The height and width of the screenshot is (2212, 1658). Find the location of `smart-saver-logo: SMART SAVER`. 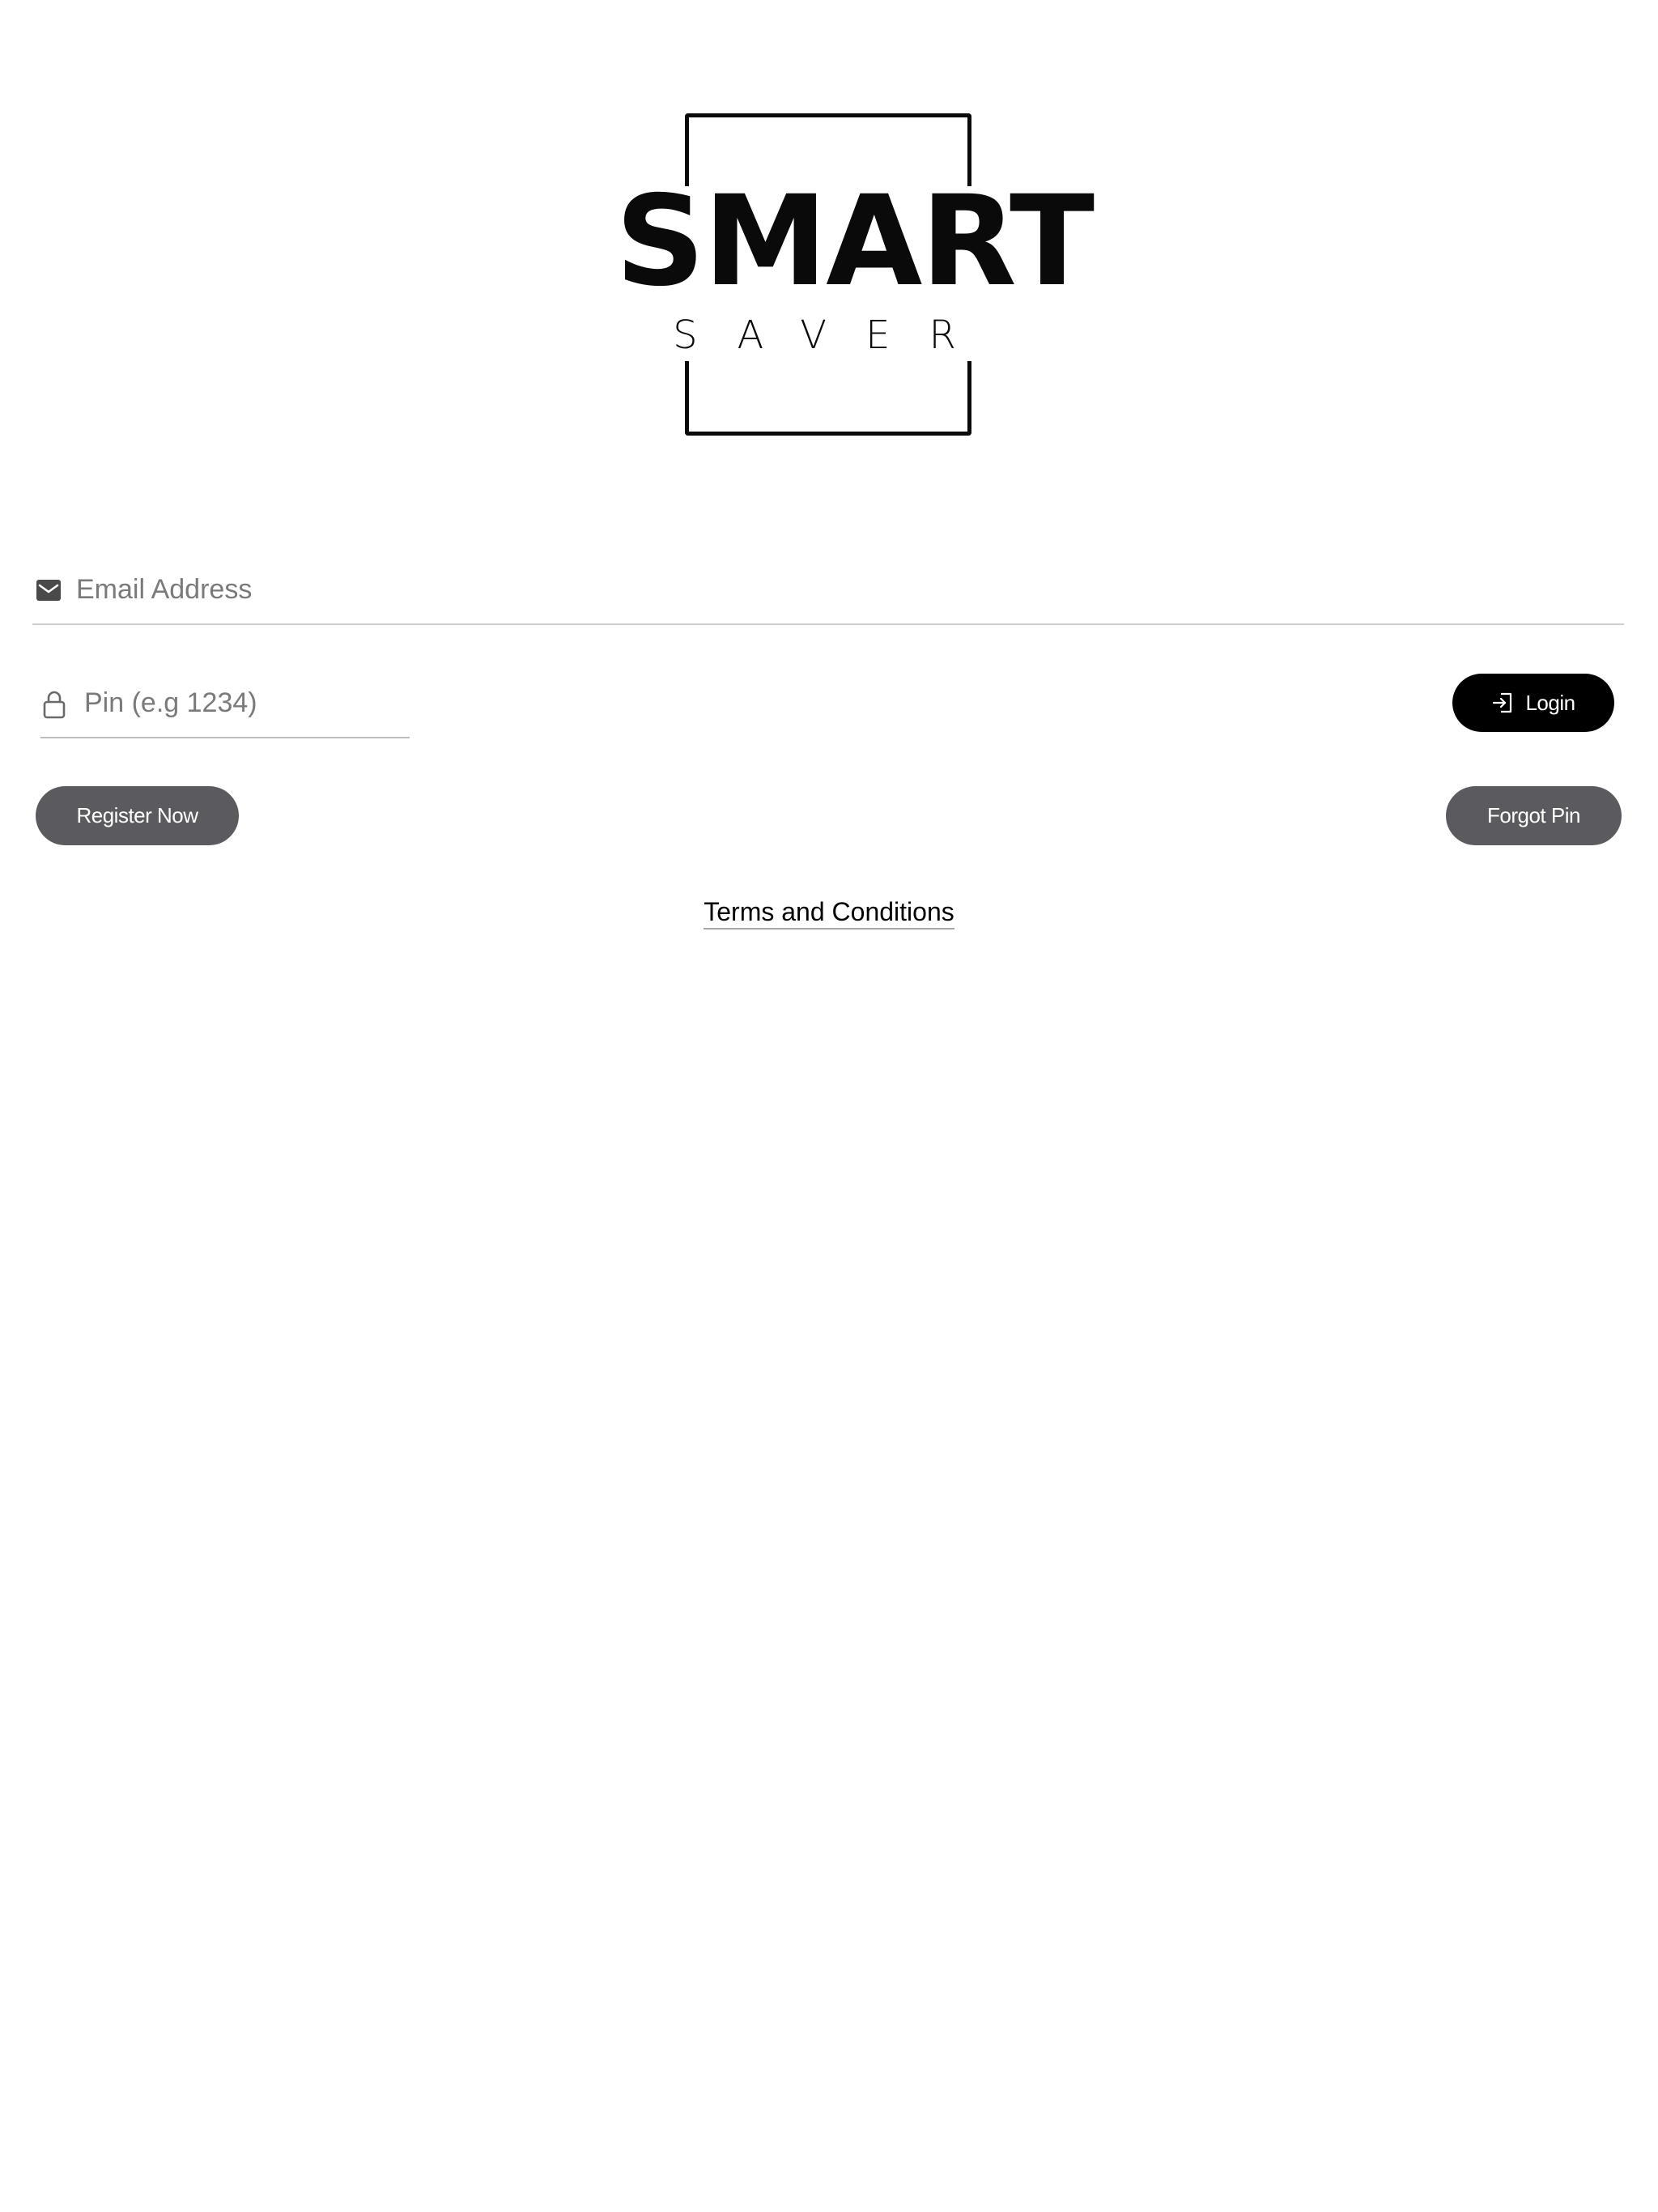

smart-saver-logo: SMART SAVER is located at coordinates (855, 274).